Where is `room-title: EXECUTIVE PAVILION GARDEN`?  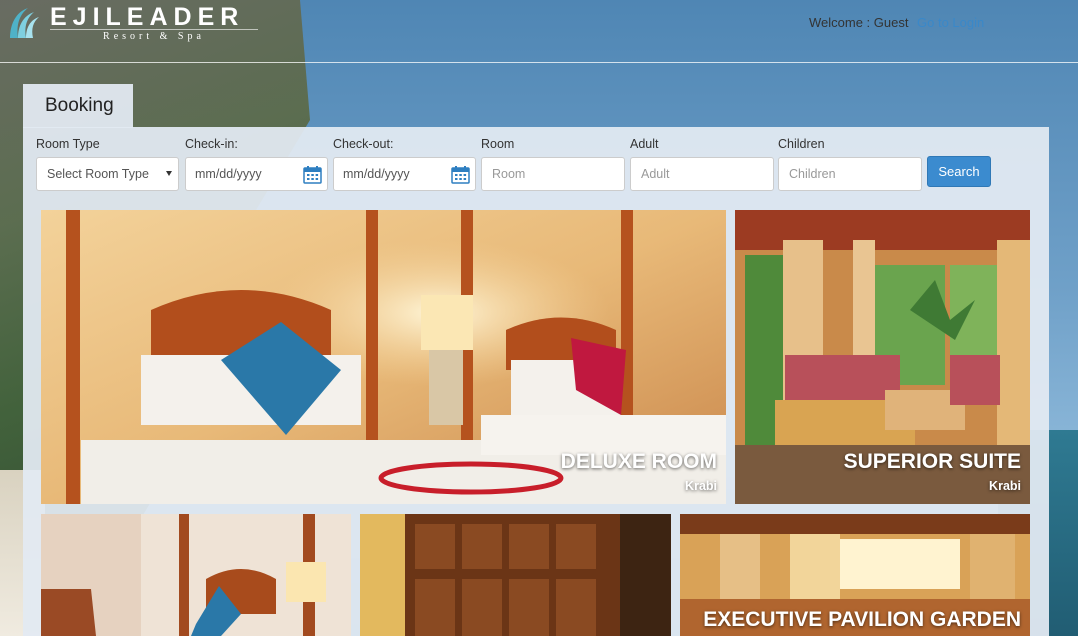
room-title: EXECUTIVE PAVILION GARDEN is located at coordinates (862, 619).